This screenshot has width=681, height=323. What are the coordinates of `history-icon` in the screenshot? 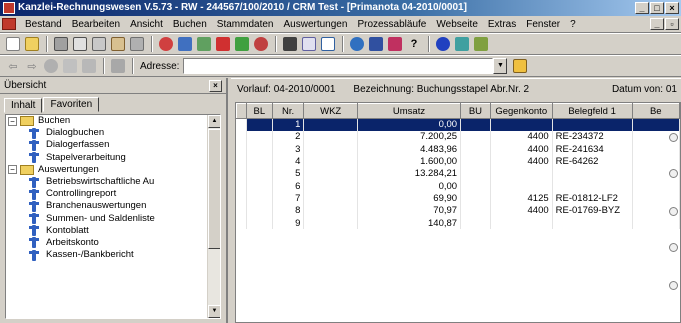 It's located at (118, 66).